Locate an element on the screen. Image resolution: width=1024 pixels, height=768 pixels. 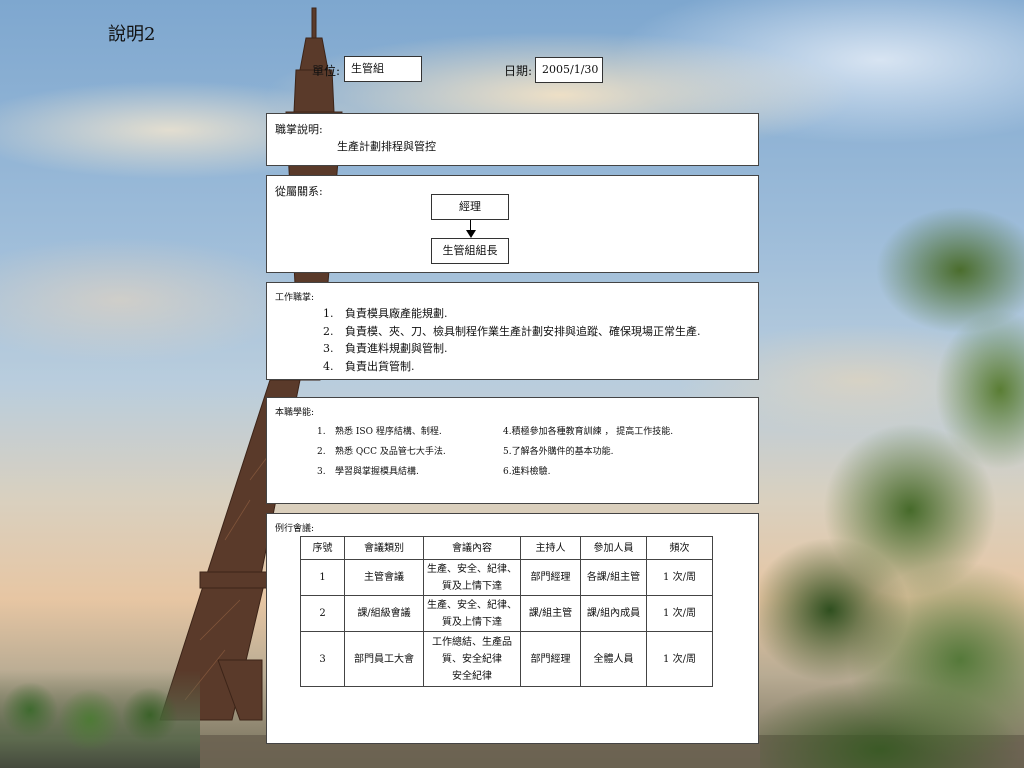
column-header: 會議內容 is located at coordinates (472, 548).